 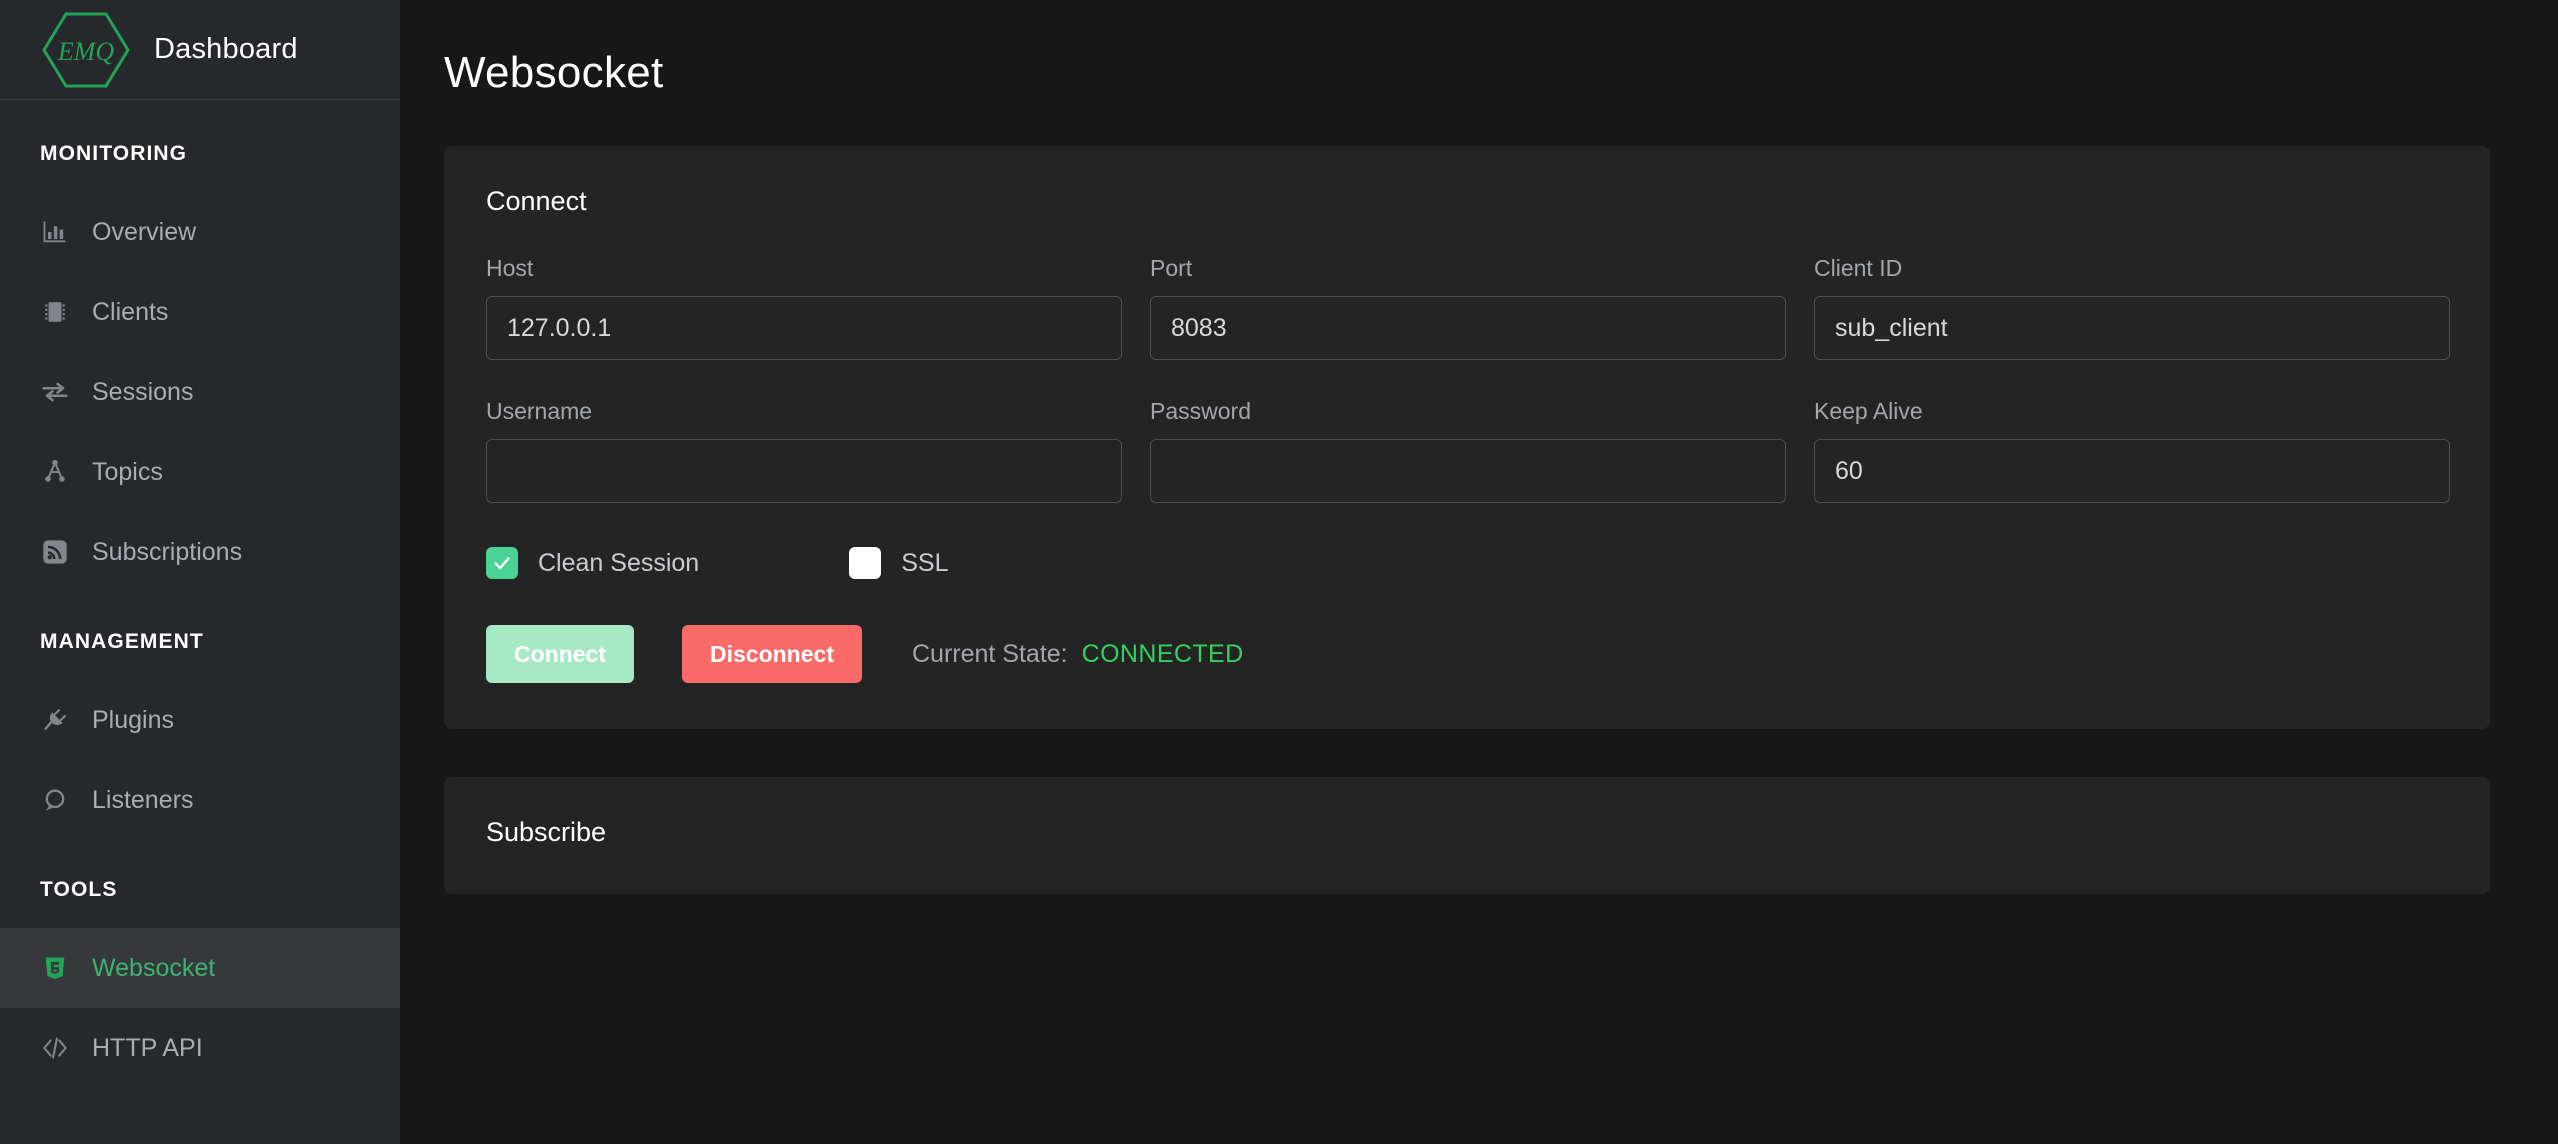 I want to click on nav-section-management: MANAGEMENT, so click(x=122, y=641).